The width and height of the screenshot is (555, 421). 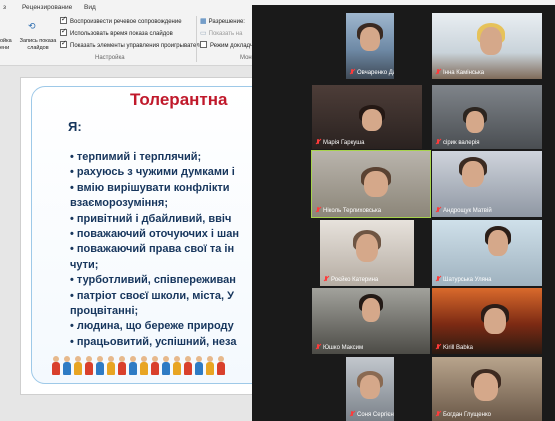 I want to click on participant-tile: Ніколь Терлиховська, so click(x=371, y=184).